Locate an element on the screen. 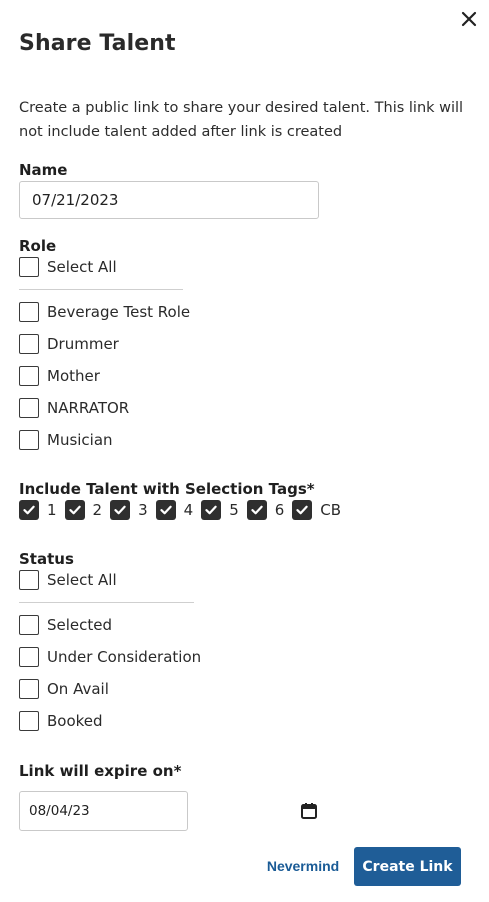 Image resolution: width=489 pixels, height=902 pixels. status-option-booked: Booked is located at coordinates (61, 721).